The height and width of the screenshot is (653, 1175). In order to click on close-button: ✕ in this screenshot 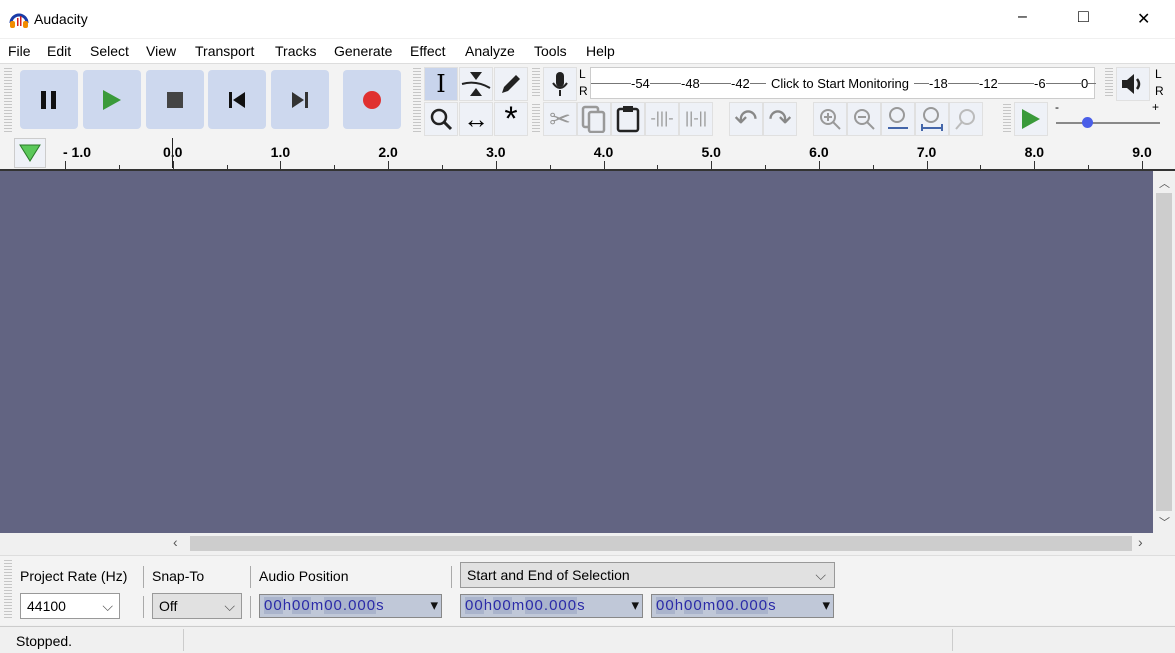, I will do `click(1143, 19)`.